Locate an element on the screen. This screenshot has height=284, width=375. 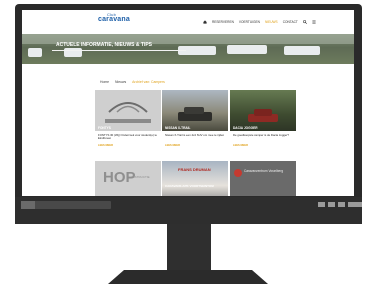
nav-item-reserveren: RESERVEREN is located at coordinates (223, 22).